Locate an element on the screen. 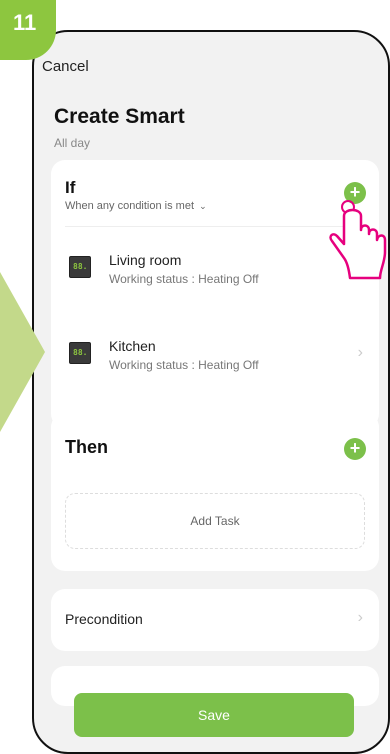 The width and height of the screenshot is (390, 754). condition-mode-select: When any condition is met ⌄ is located at coordinates (136, 206).